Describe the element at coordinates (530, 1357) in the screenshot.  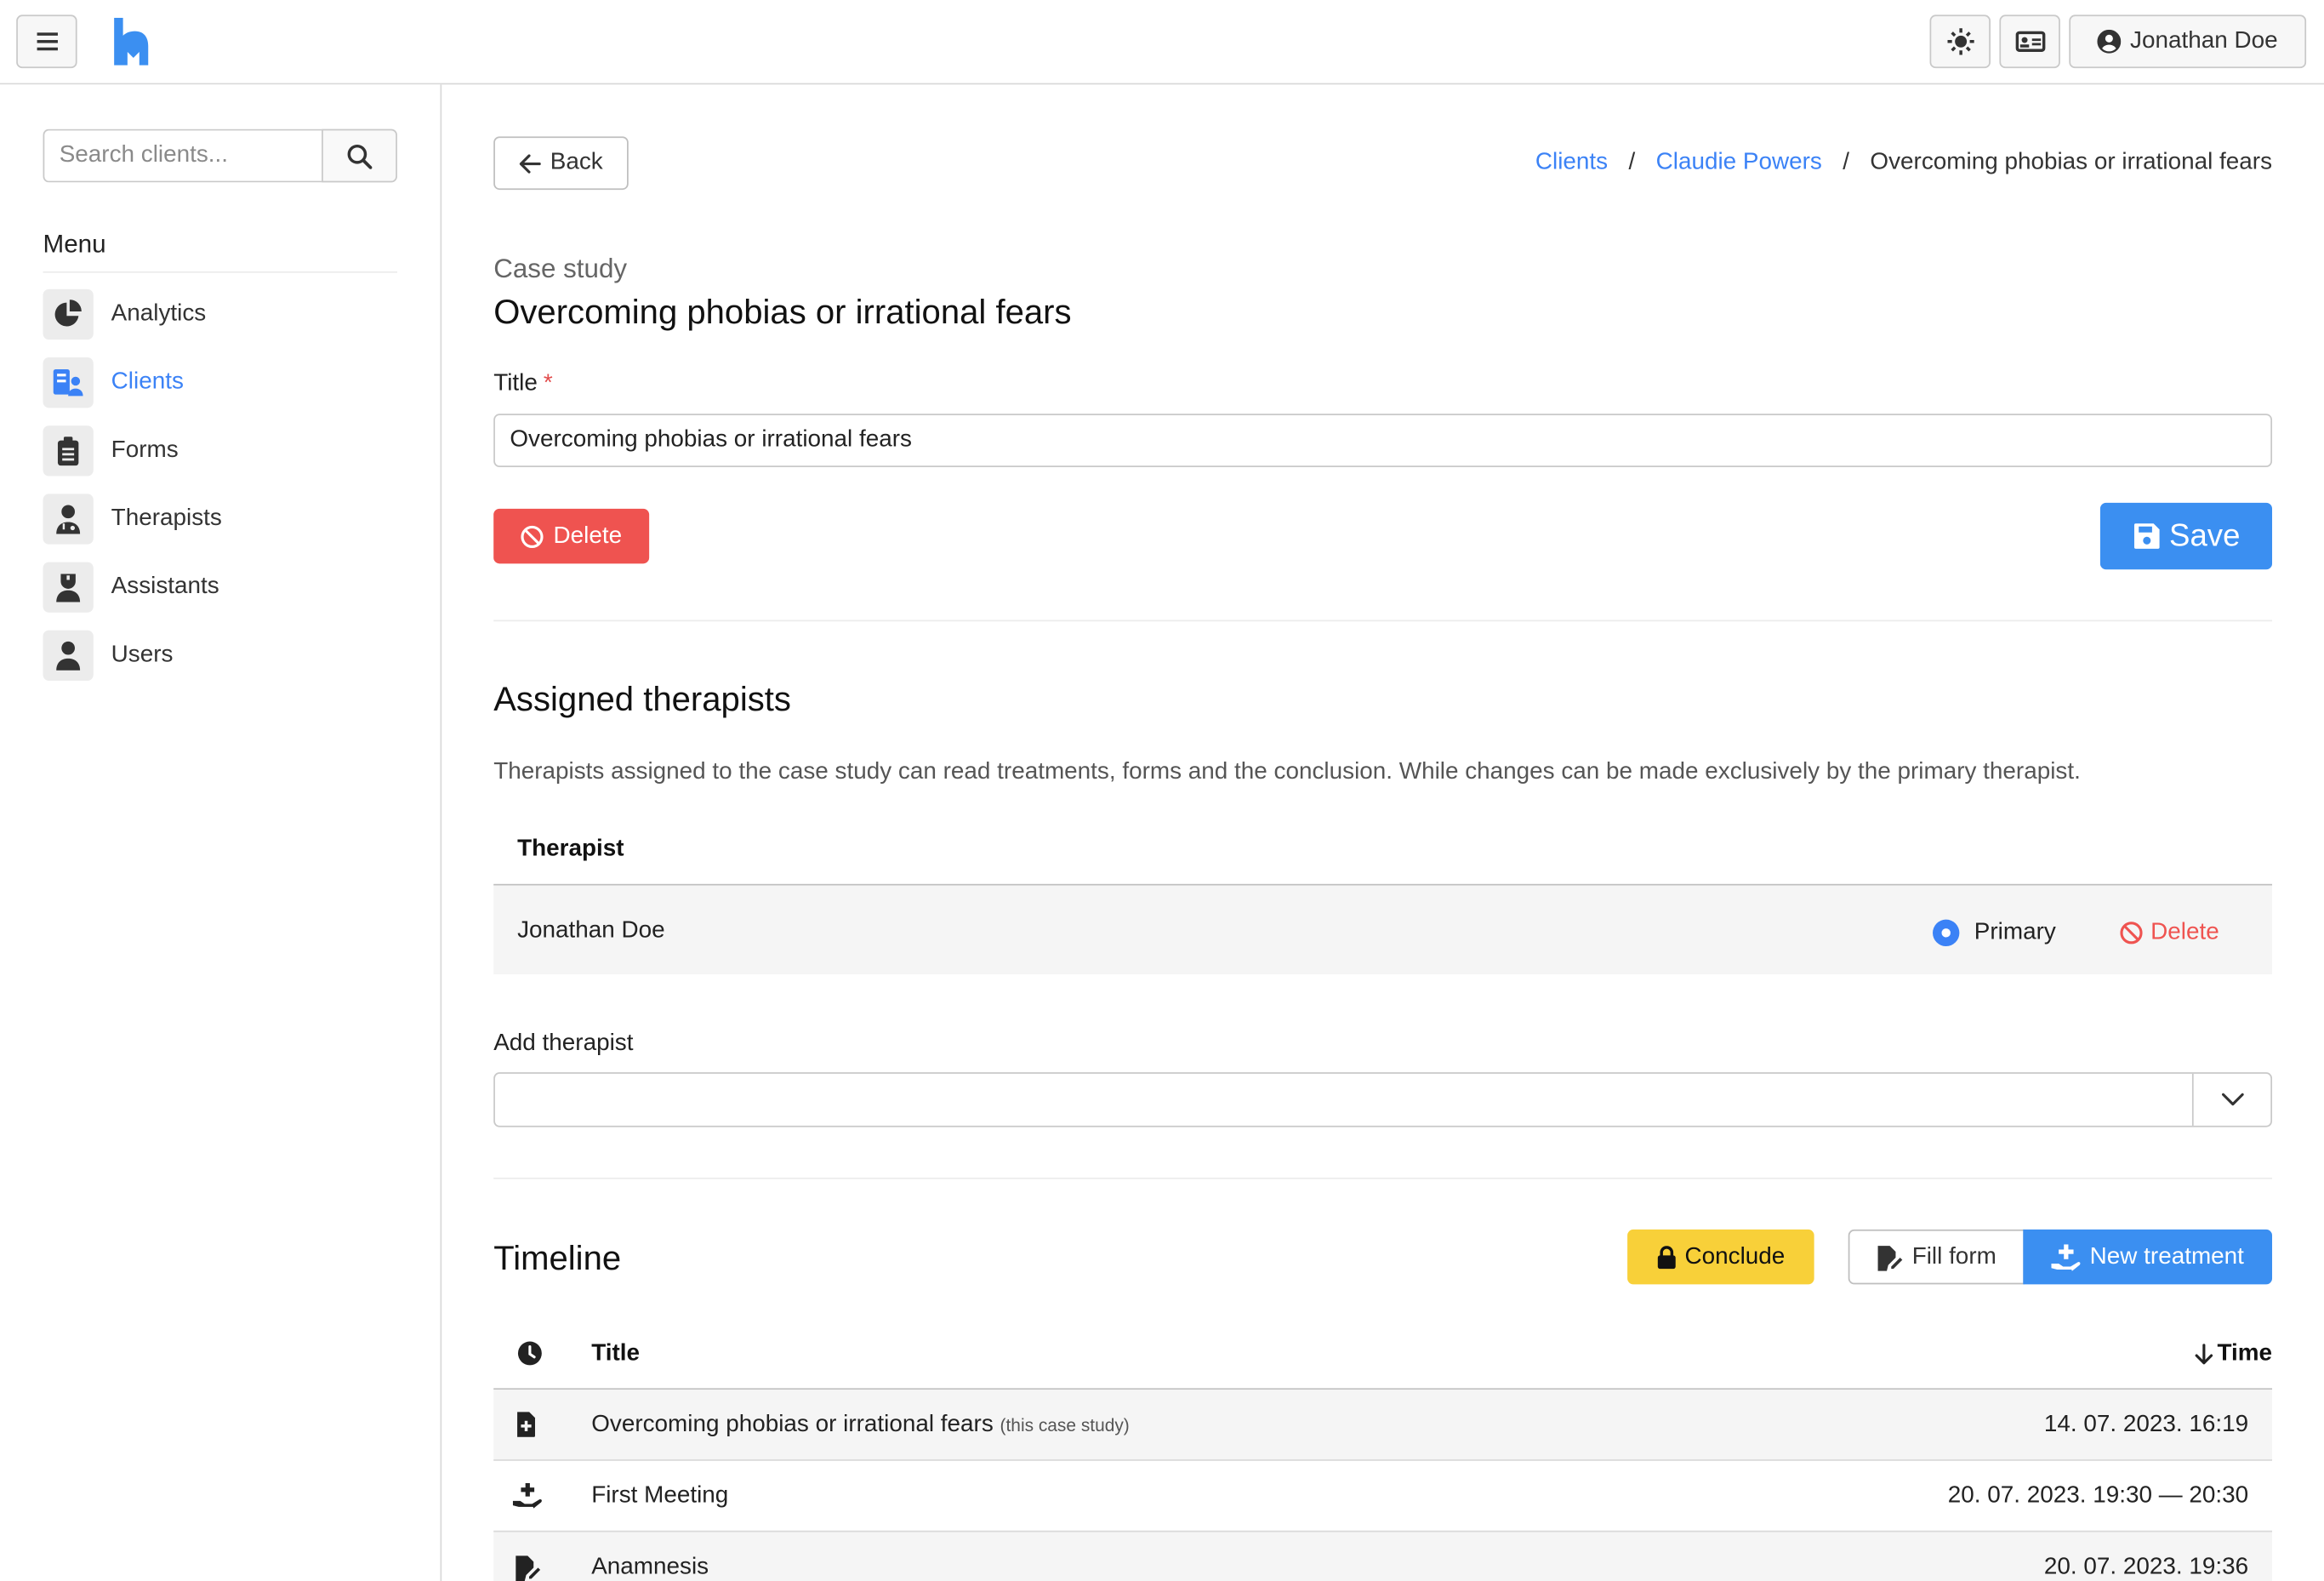
I see `clock-icon` at that location.